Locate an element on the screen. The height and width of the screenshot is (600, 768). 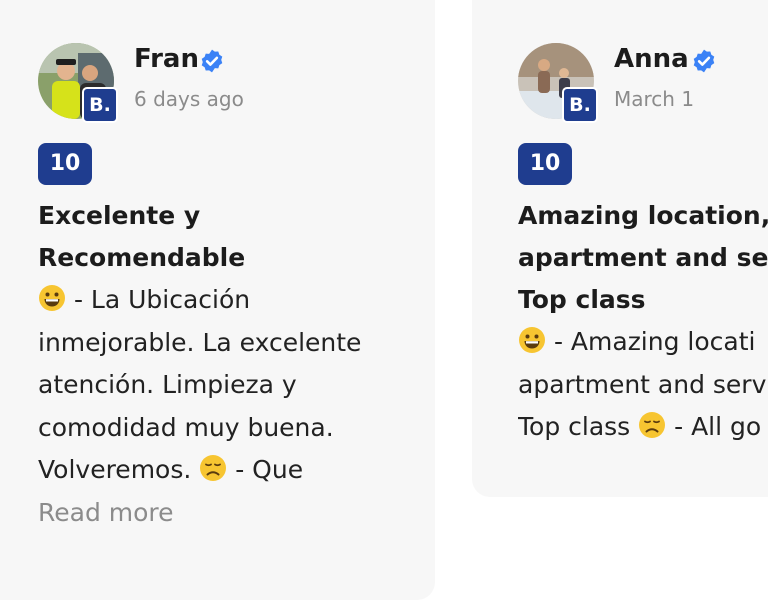
review-title-line: Recomendable is located at coordinates (142, 257).